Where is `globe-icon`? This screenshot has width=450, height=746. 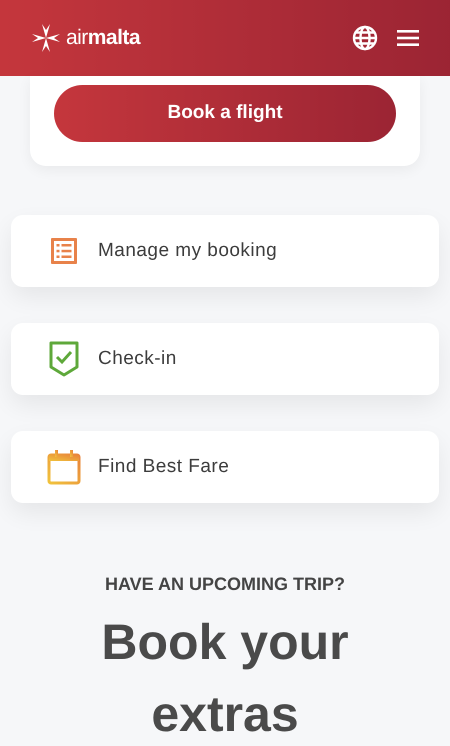
globe-icon is located at coordinates (365, 38).